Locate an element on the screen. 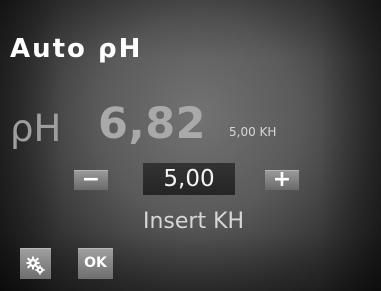  settings-button is located at coordinates (35, 263).